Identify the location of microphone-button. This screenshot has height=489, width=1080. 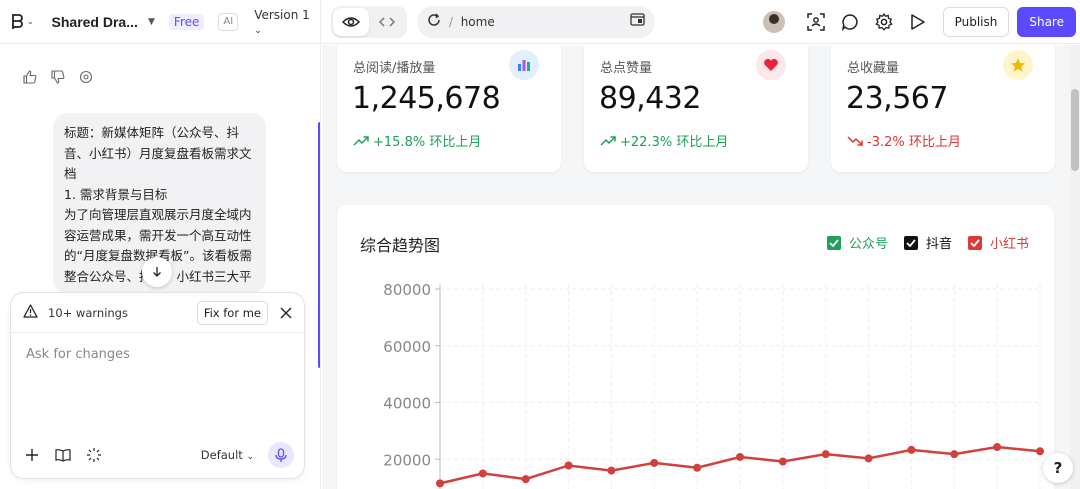
(281, 455).